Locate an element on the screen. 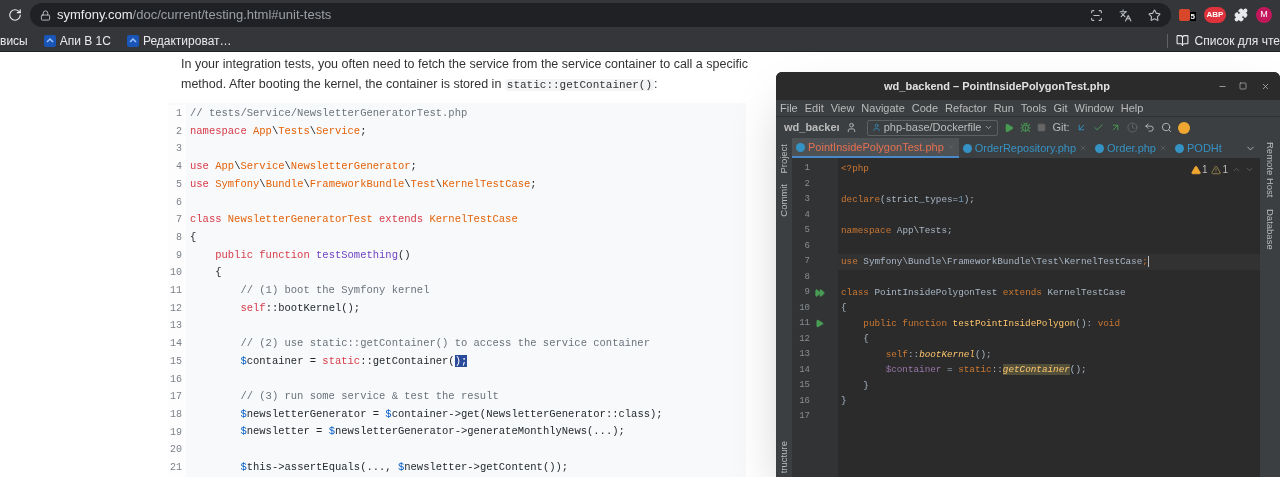  tool-window-tab: Commit is located at coordinates (784, 200).